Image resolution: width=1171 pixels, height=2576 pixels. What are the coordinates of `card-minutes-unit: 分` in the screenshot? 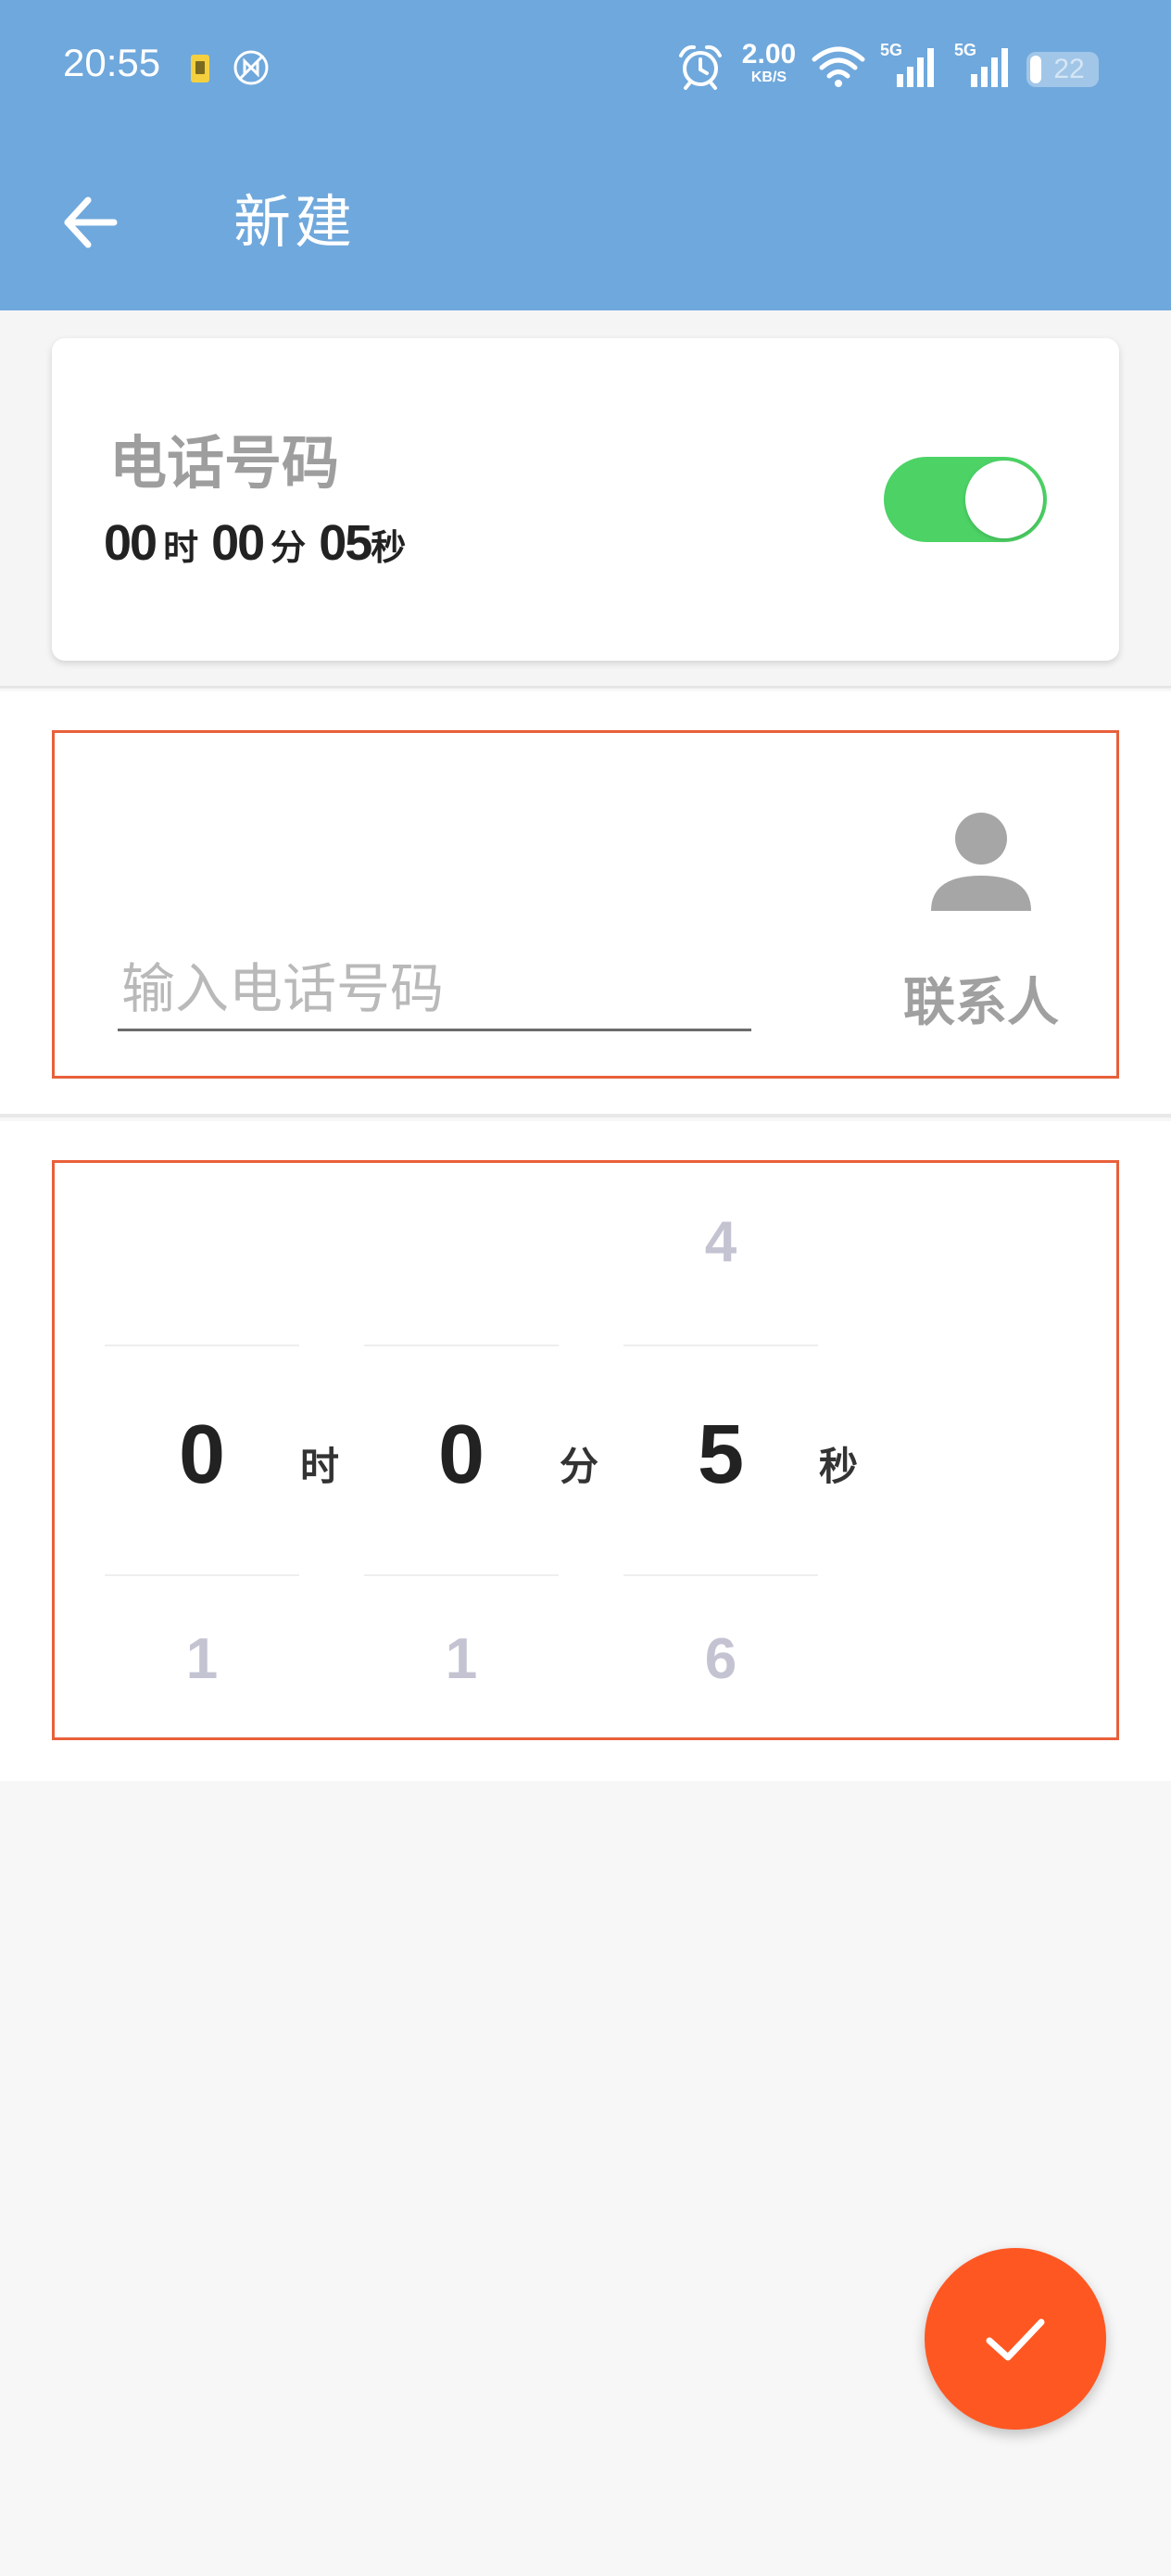 It's located at (289, 547).